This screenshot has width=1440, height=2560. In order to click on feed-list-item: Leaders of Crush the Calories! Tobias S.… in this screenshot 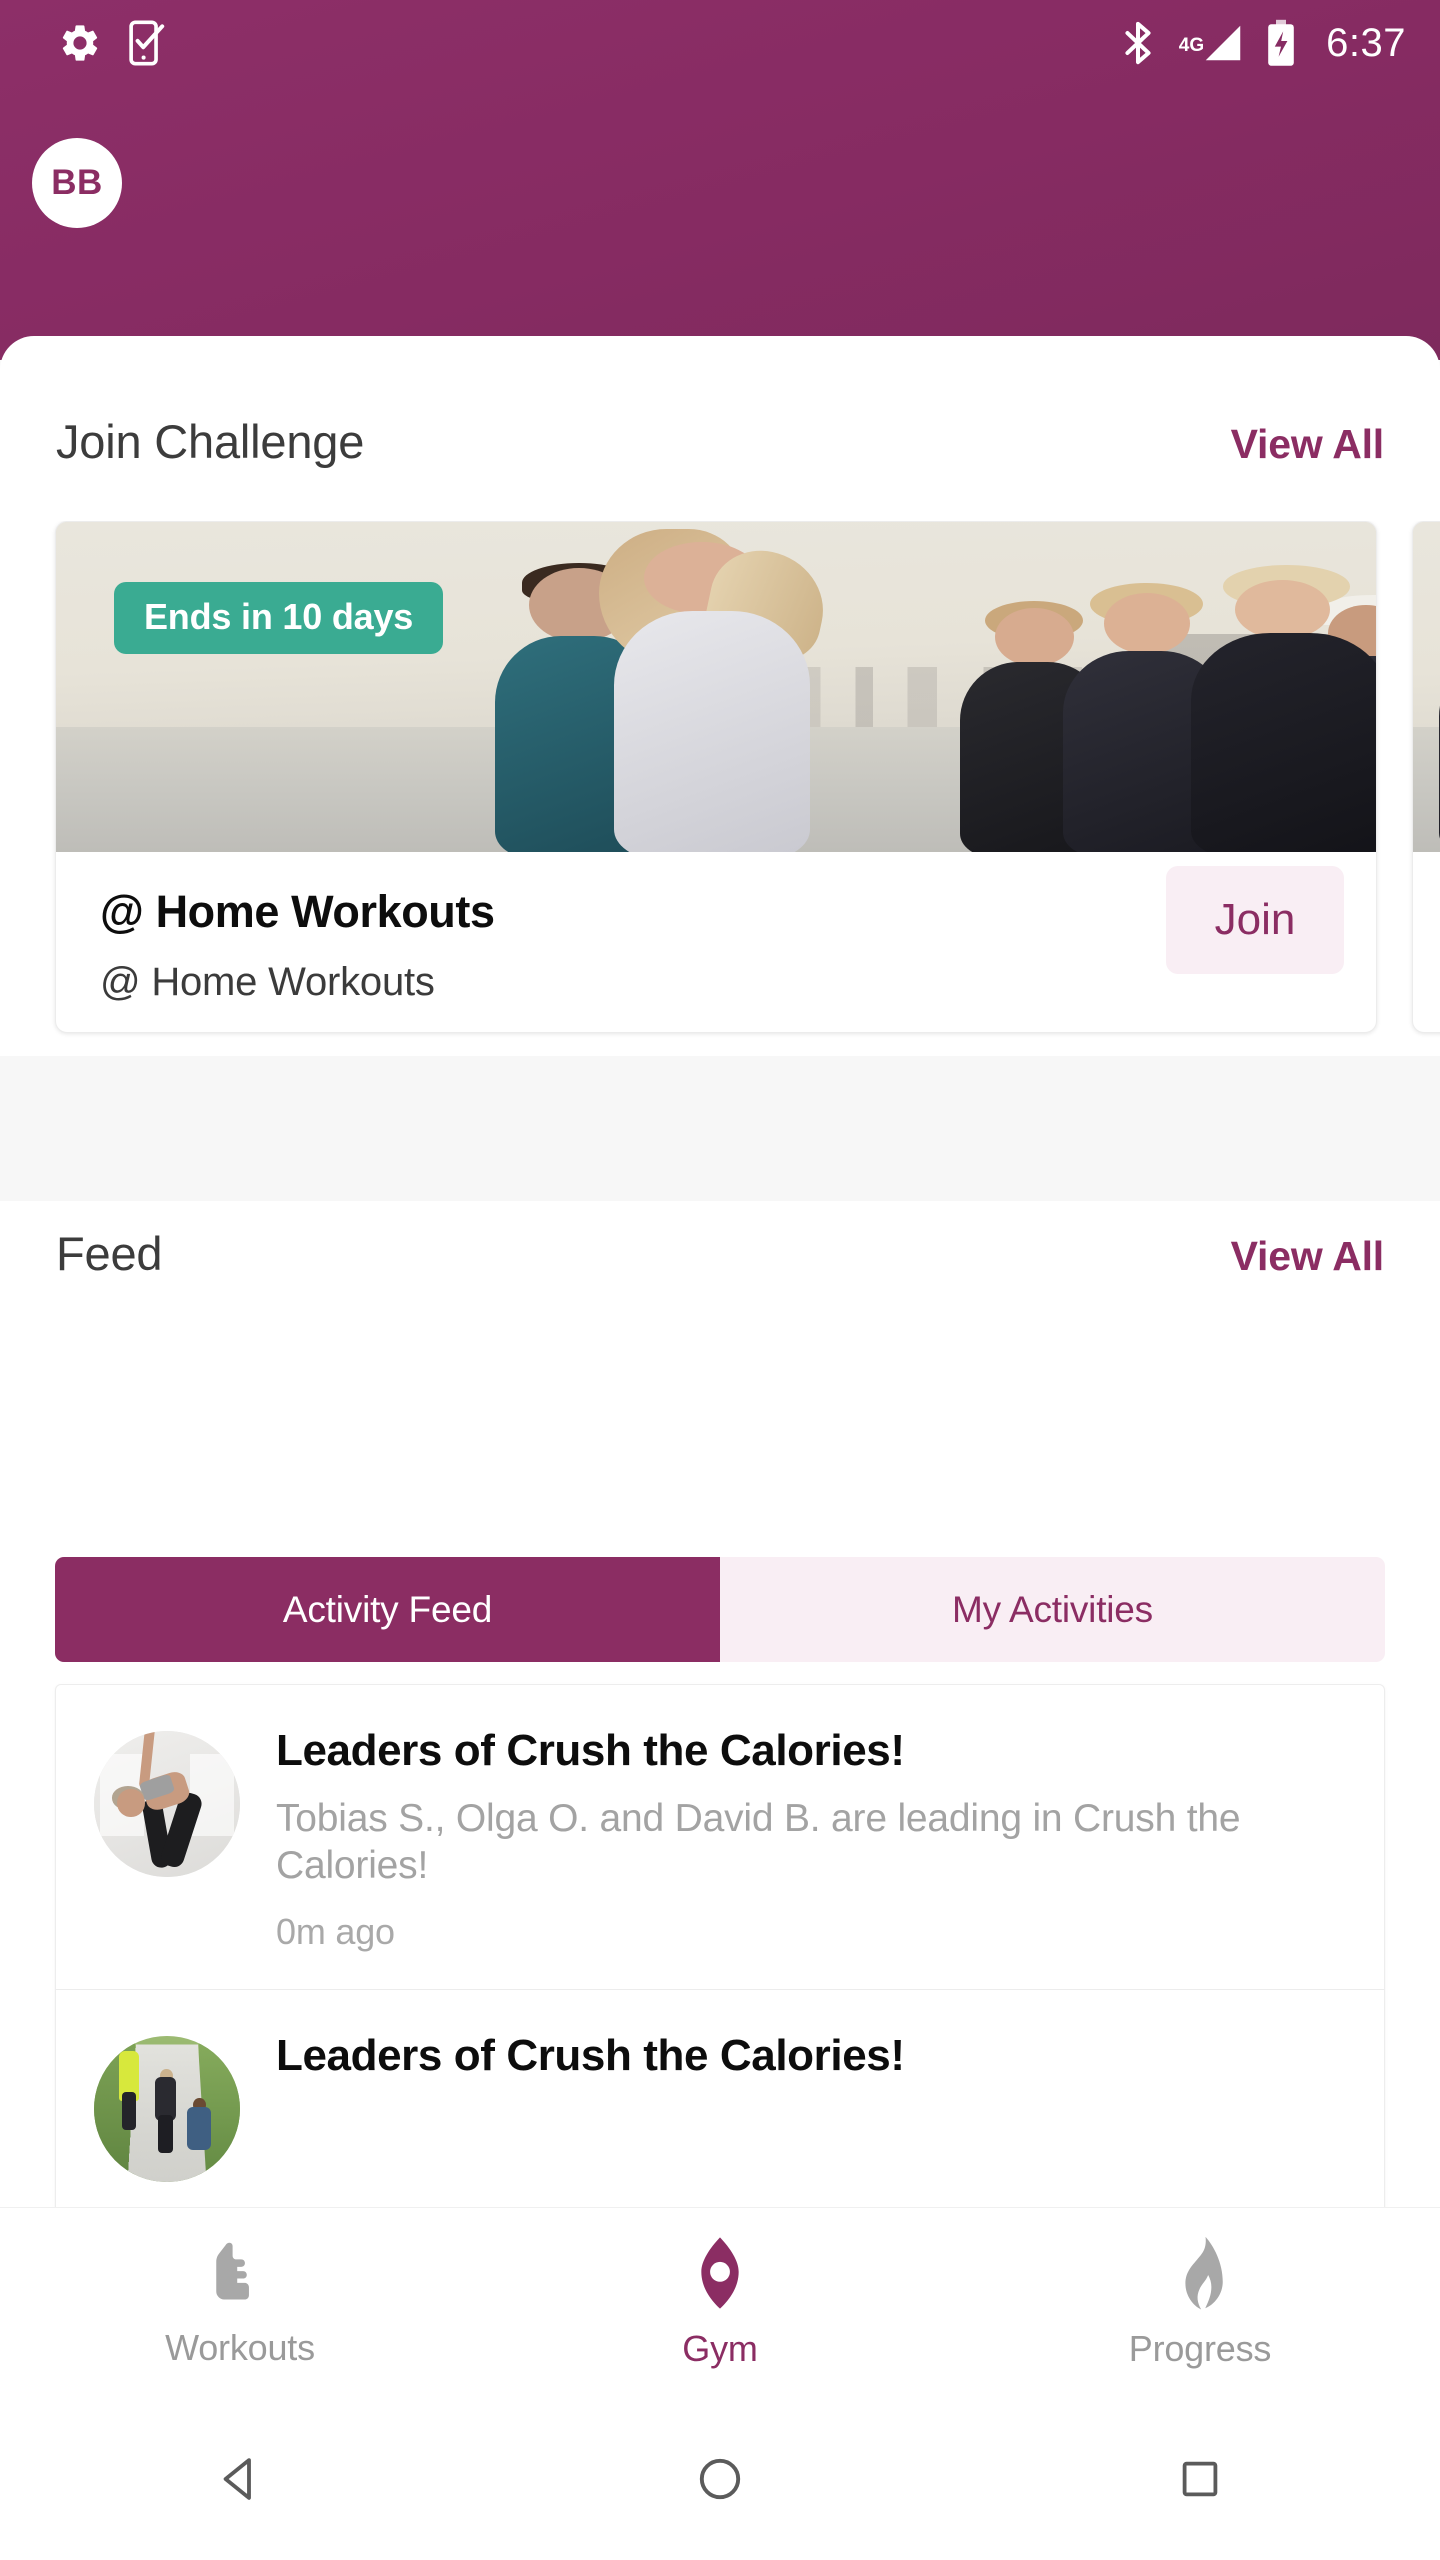, I will do `click(720, 1838)`.